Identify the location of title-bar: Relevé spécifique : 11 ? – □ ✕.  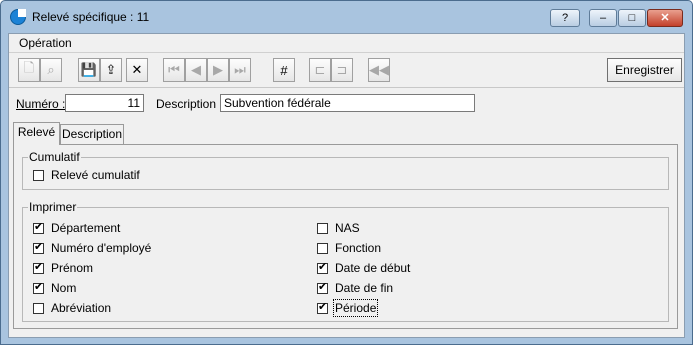
(346, 17).